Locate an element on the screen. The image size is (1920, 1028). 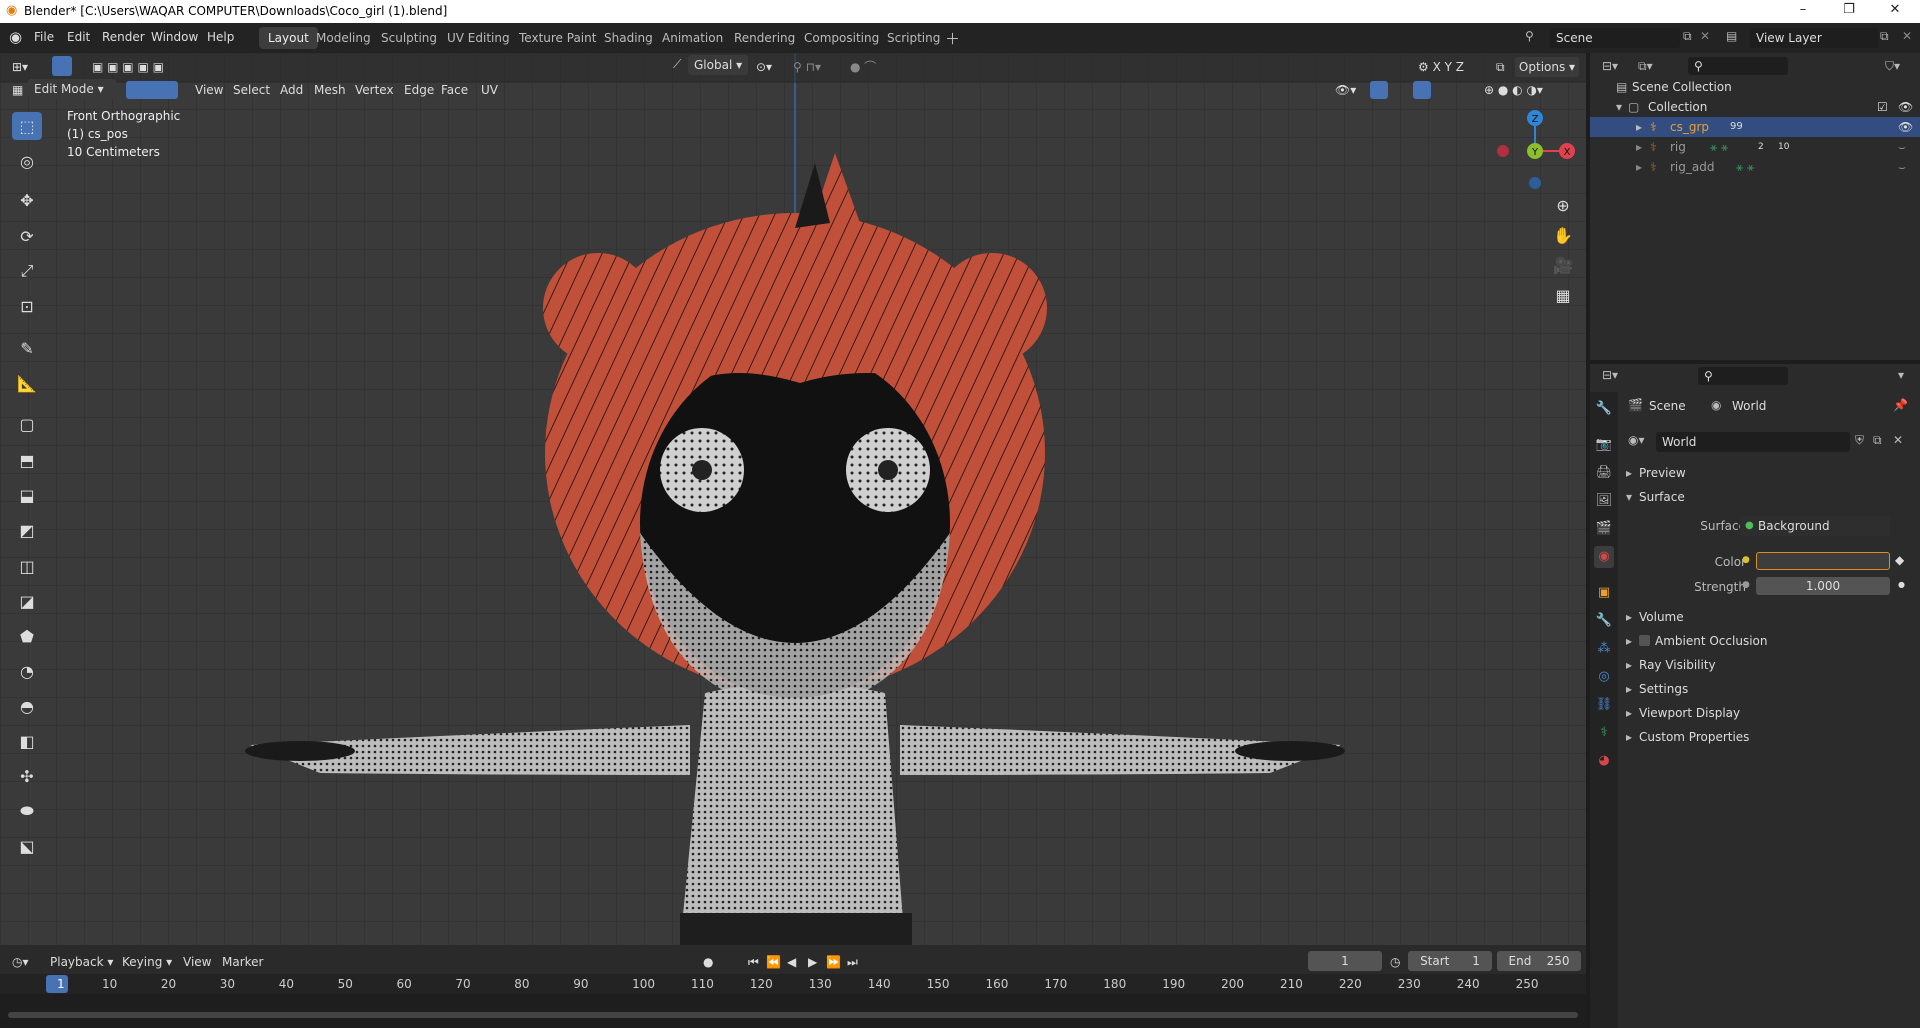
jump-start-icon: ⏮ is located at coordinates (753, 962).